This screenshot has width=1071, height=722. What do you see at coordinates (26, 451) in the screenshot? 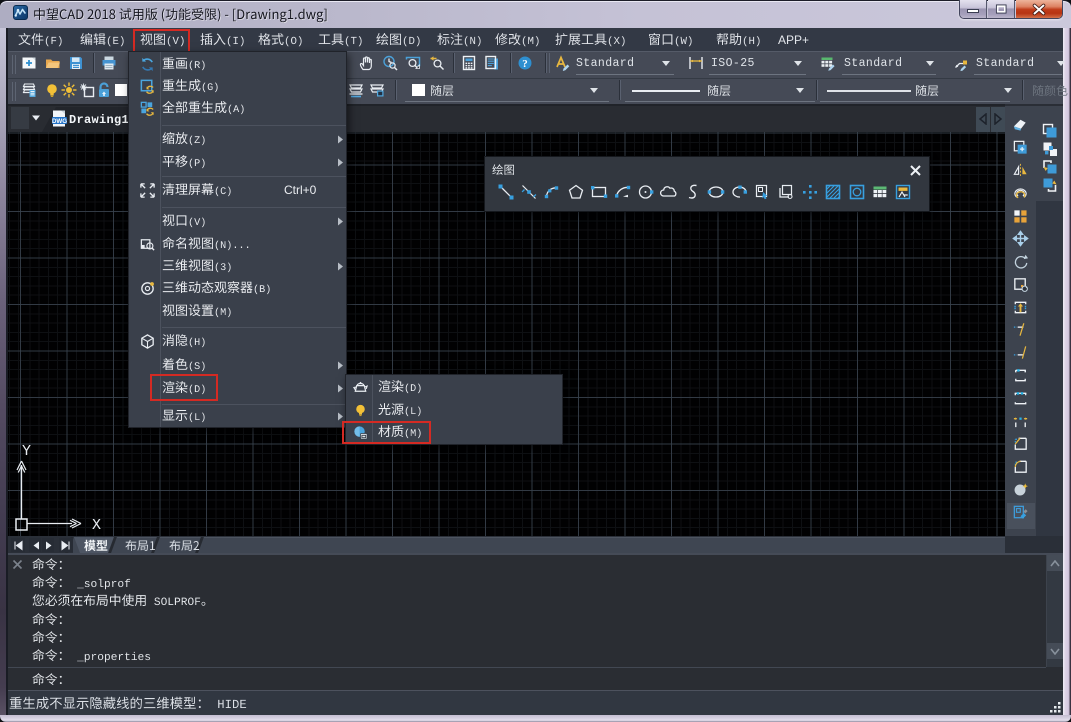
I see `svg-text: Y` at bounding box center [26, 451].